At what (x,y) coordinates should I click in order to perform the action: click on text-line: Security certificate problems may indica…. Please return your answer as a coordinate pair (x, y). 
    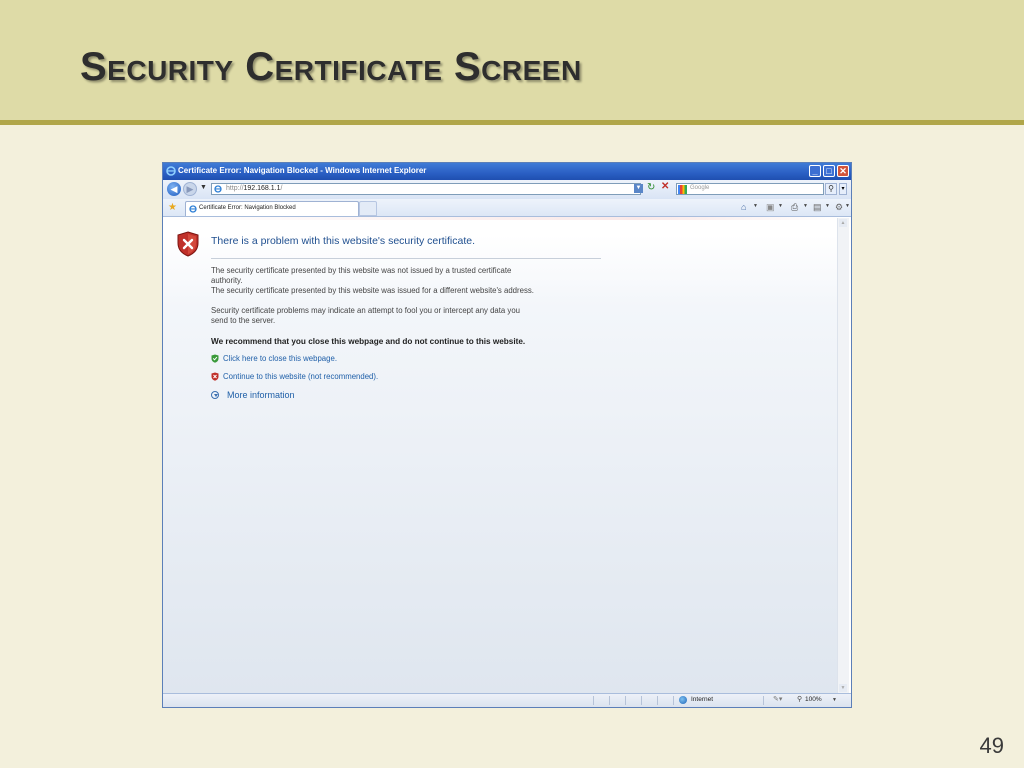
    Looking at the image, I should click on (366, 310).